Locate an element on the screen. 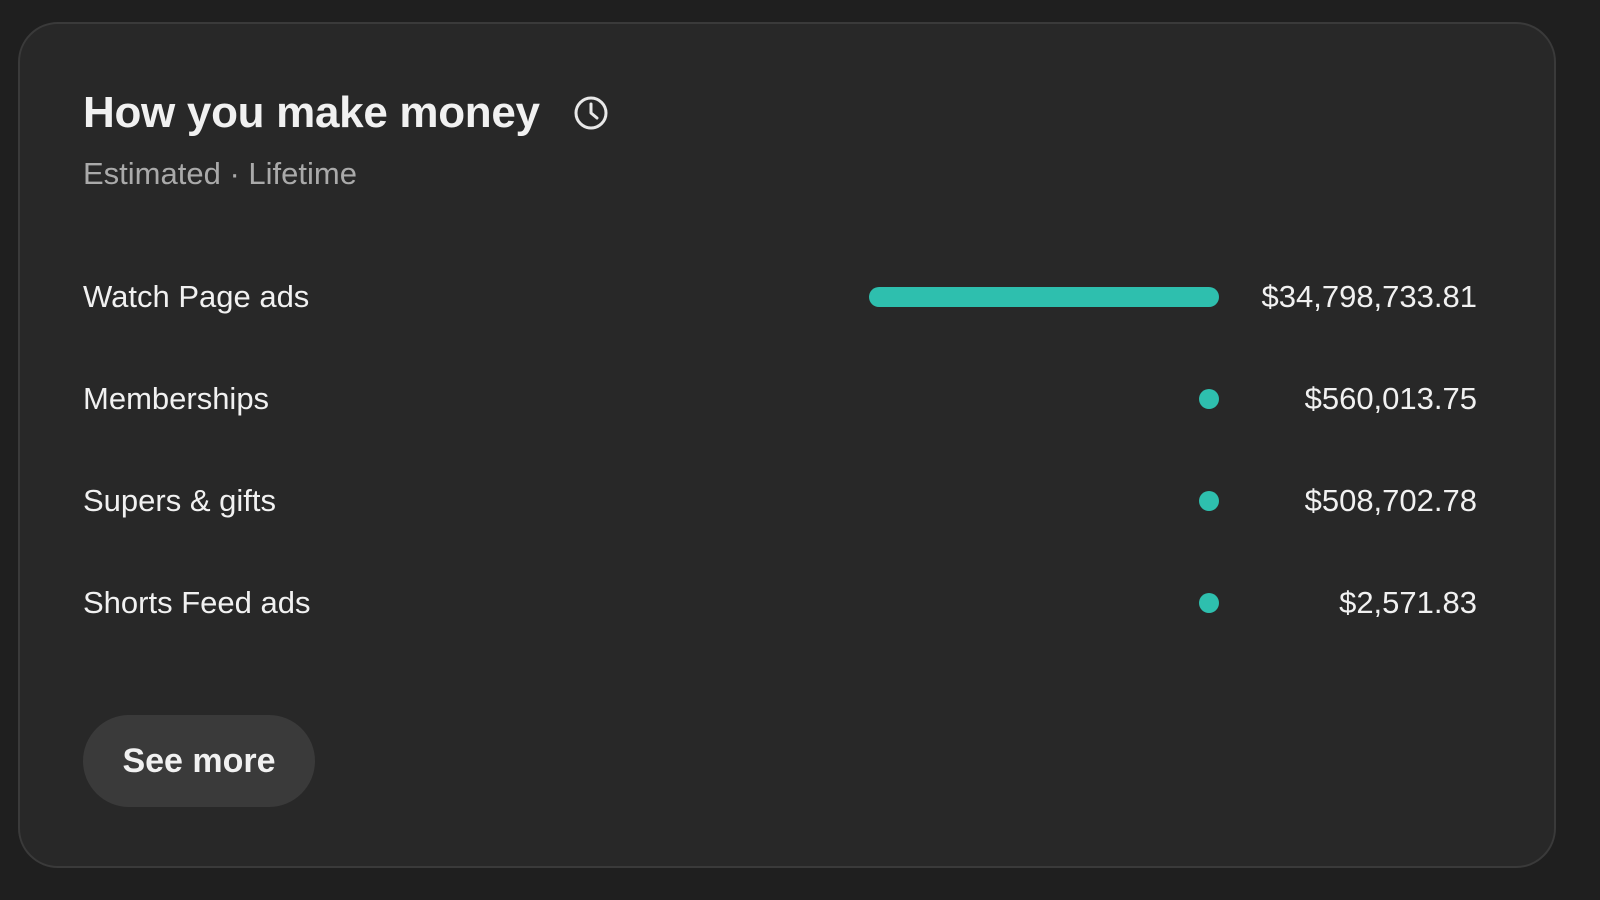  card-subtitle: Estimated · Lifetime is located at coordinates (220, 173).